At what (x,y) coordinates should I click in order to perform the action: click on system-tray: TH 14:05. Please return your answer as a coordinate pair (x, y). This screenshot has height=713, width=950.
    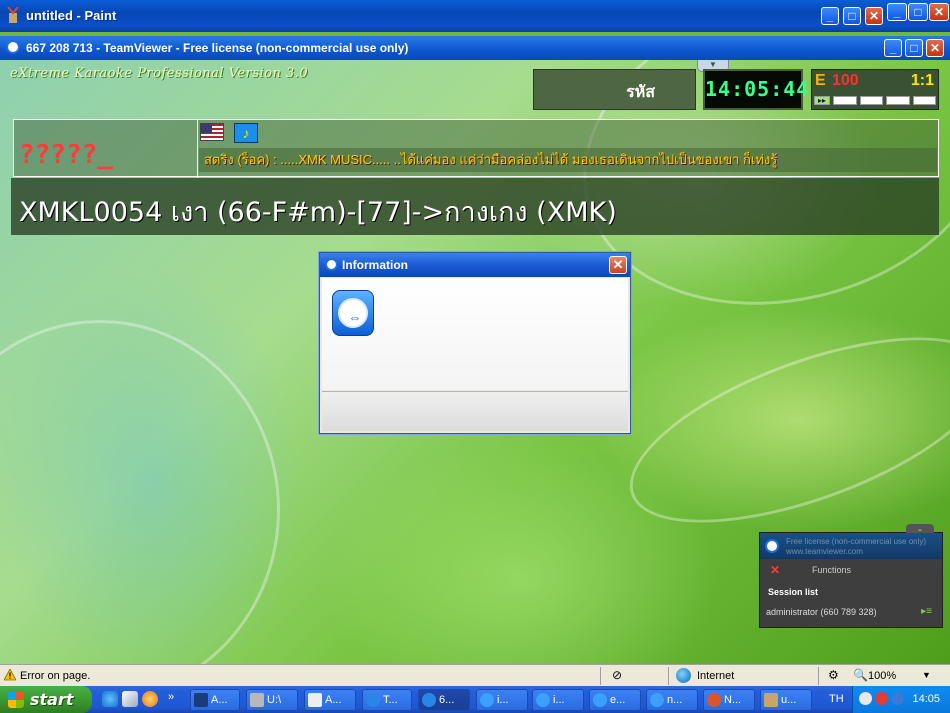
    Looking at the image, I should click on (889, 699).